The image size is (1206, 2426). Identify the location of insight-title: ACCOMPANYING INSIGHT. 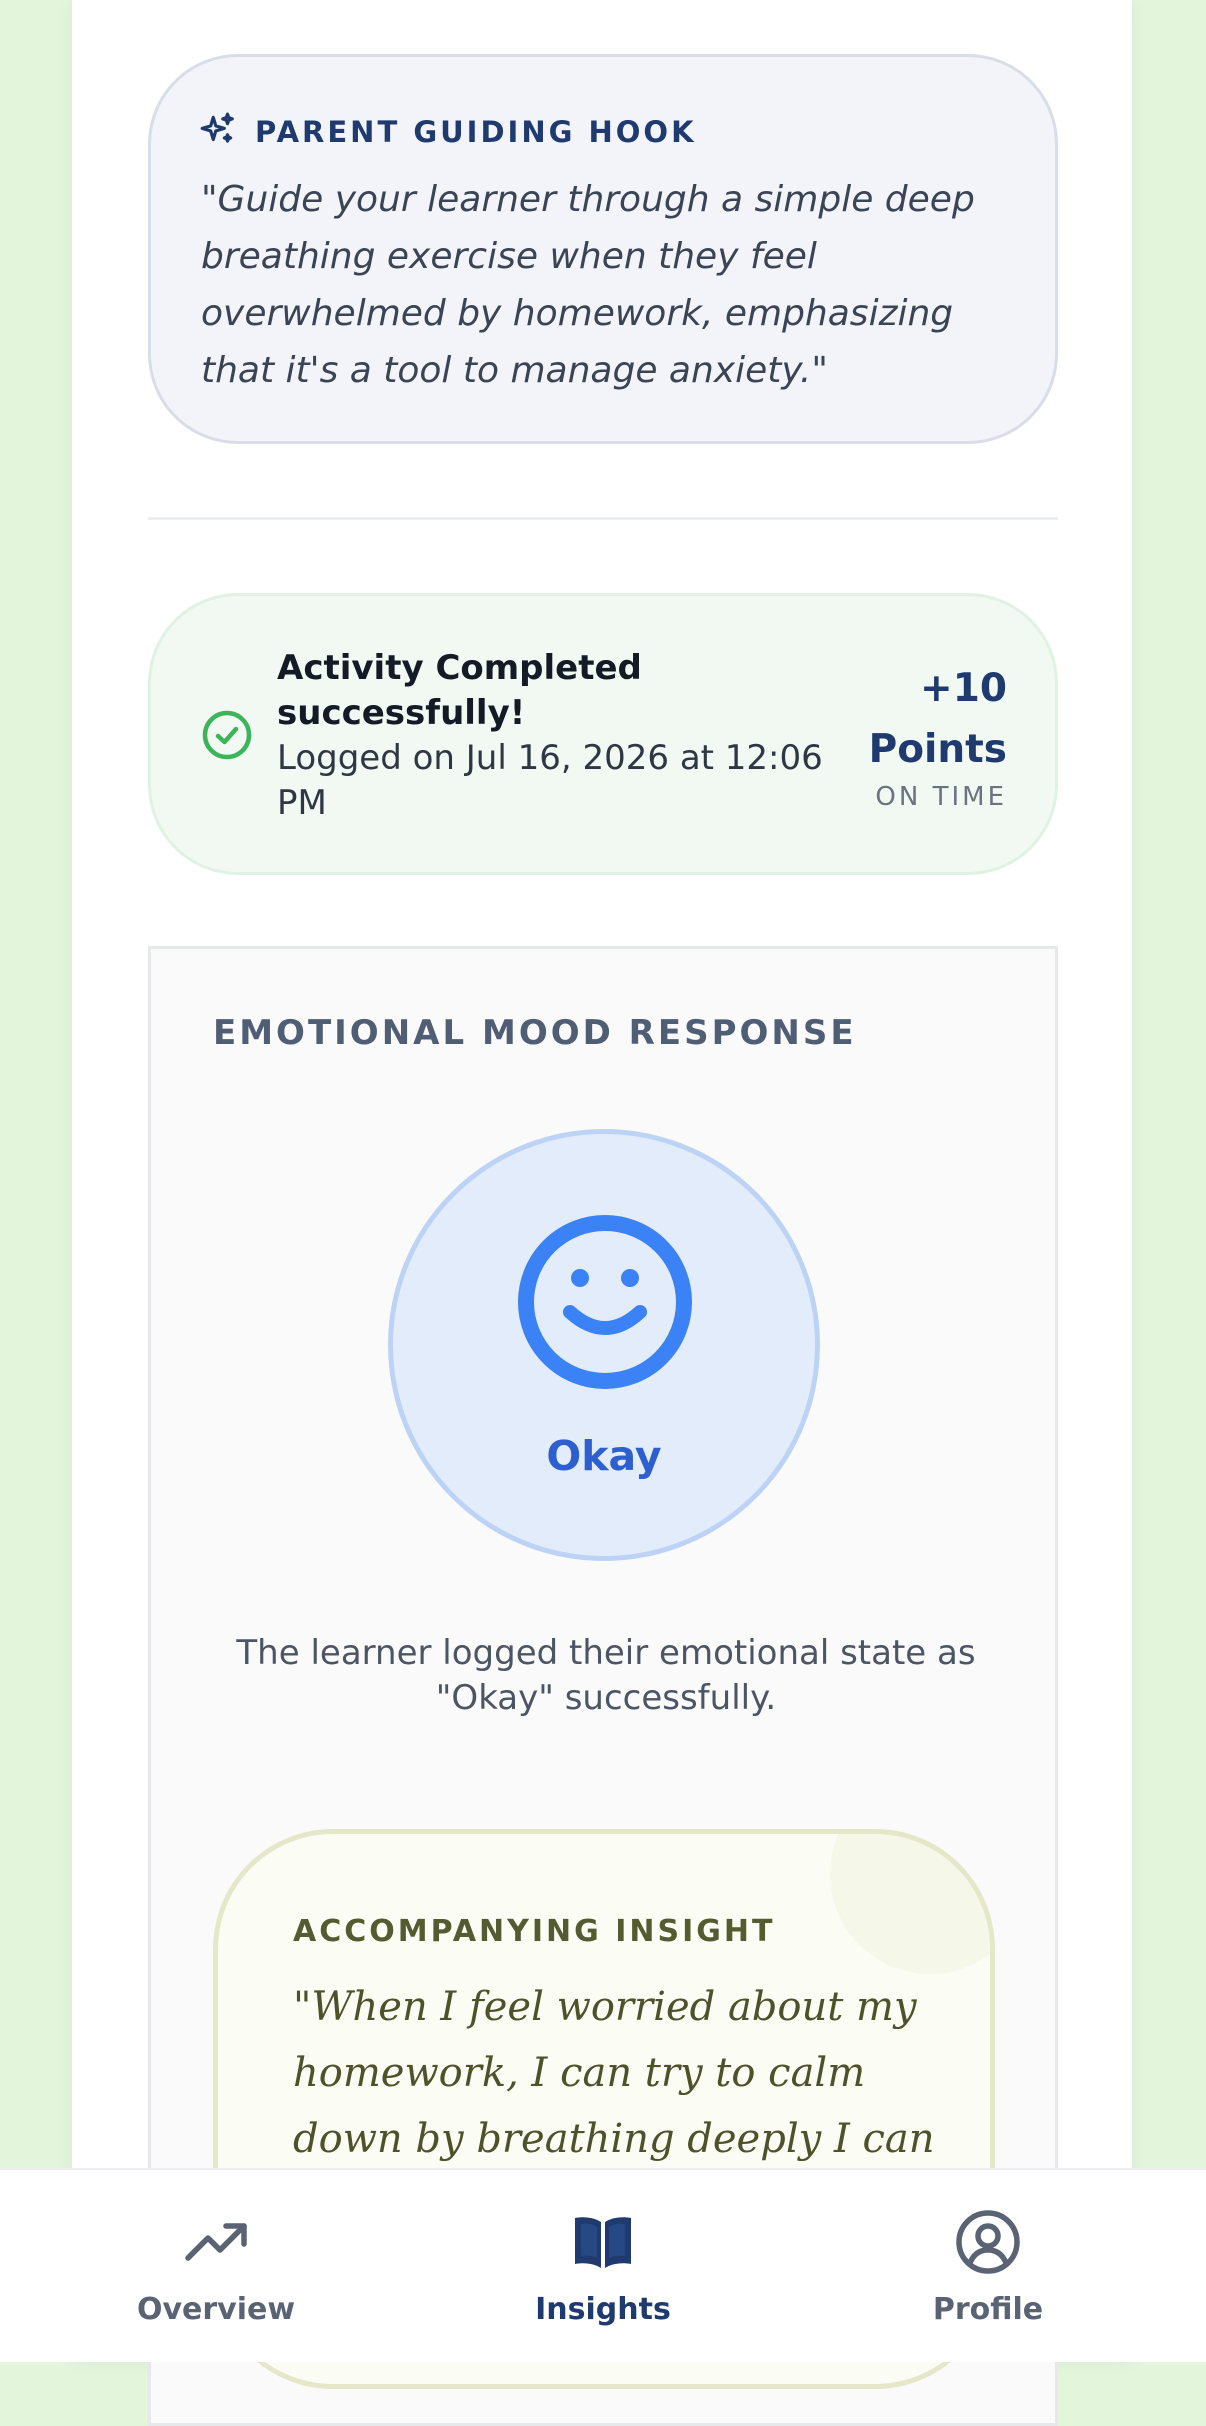
(534, 1931).